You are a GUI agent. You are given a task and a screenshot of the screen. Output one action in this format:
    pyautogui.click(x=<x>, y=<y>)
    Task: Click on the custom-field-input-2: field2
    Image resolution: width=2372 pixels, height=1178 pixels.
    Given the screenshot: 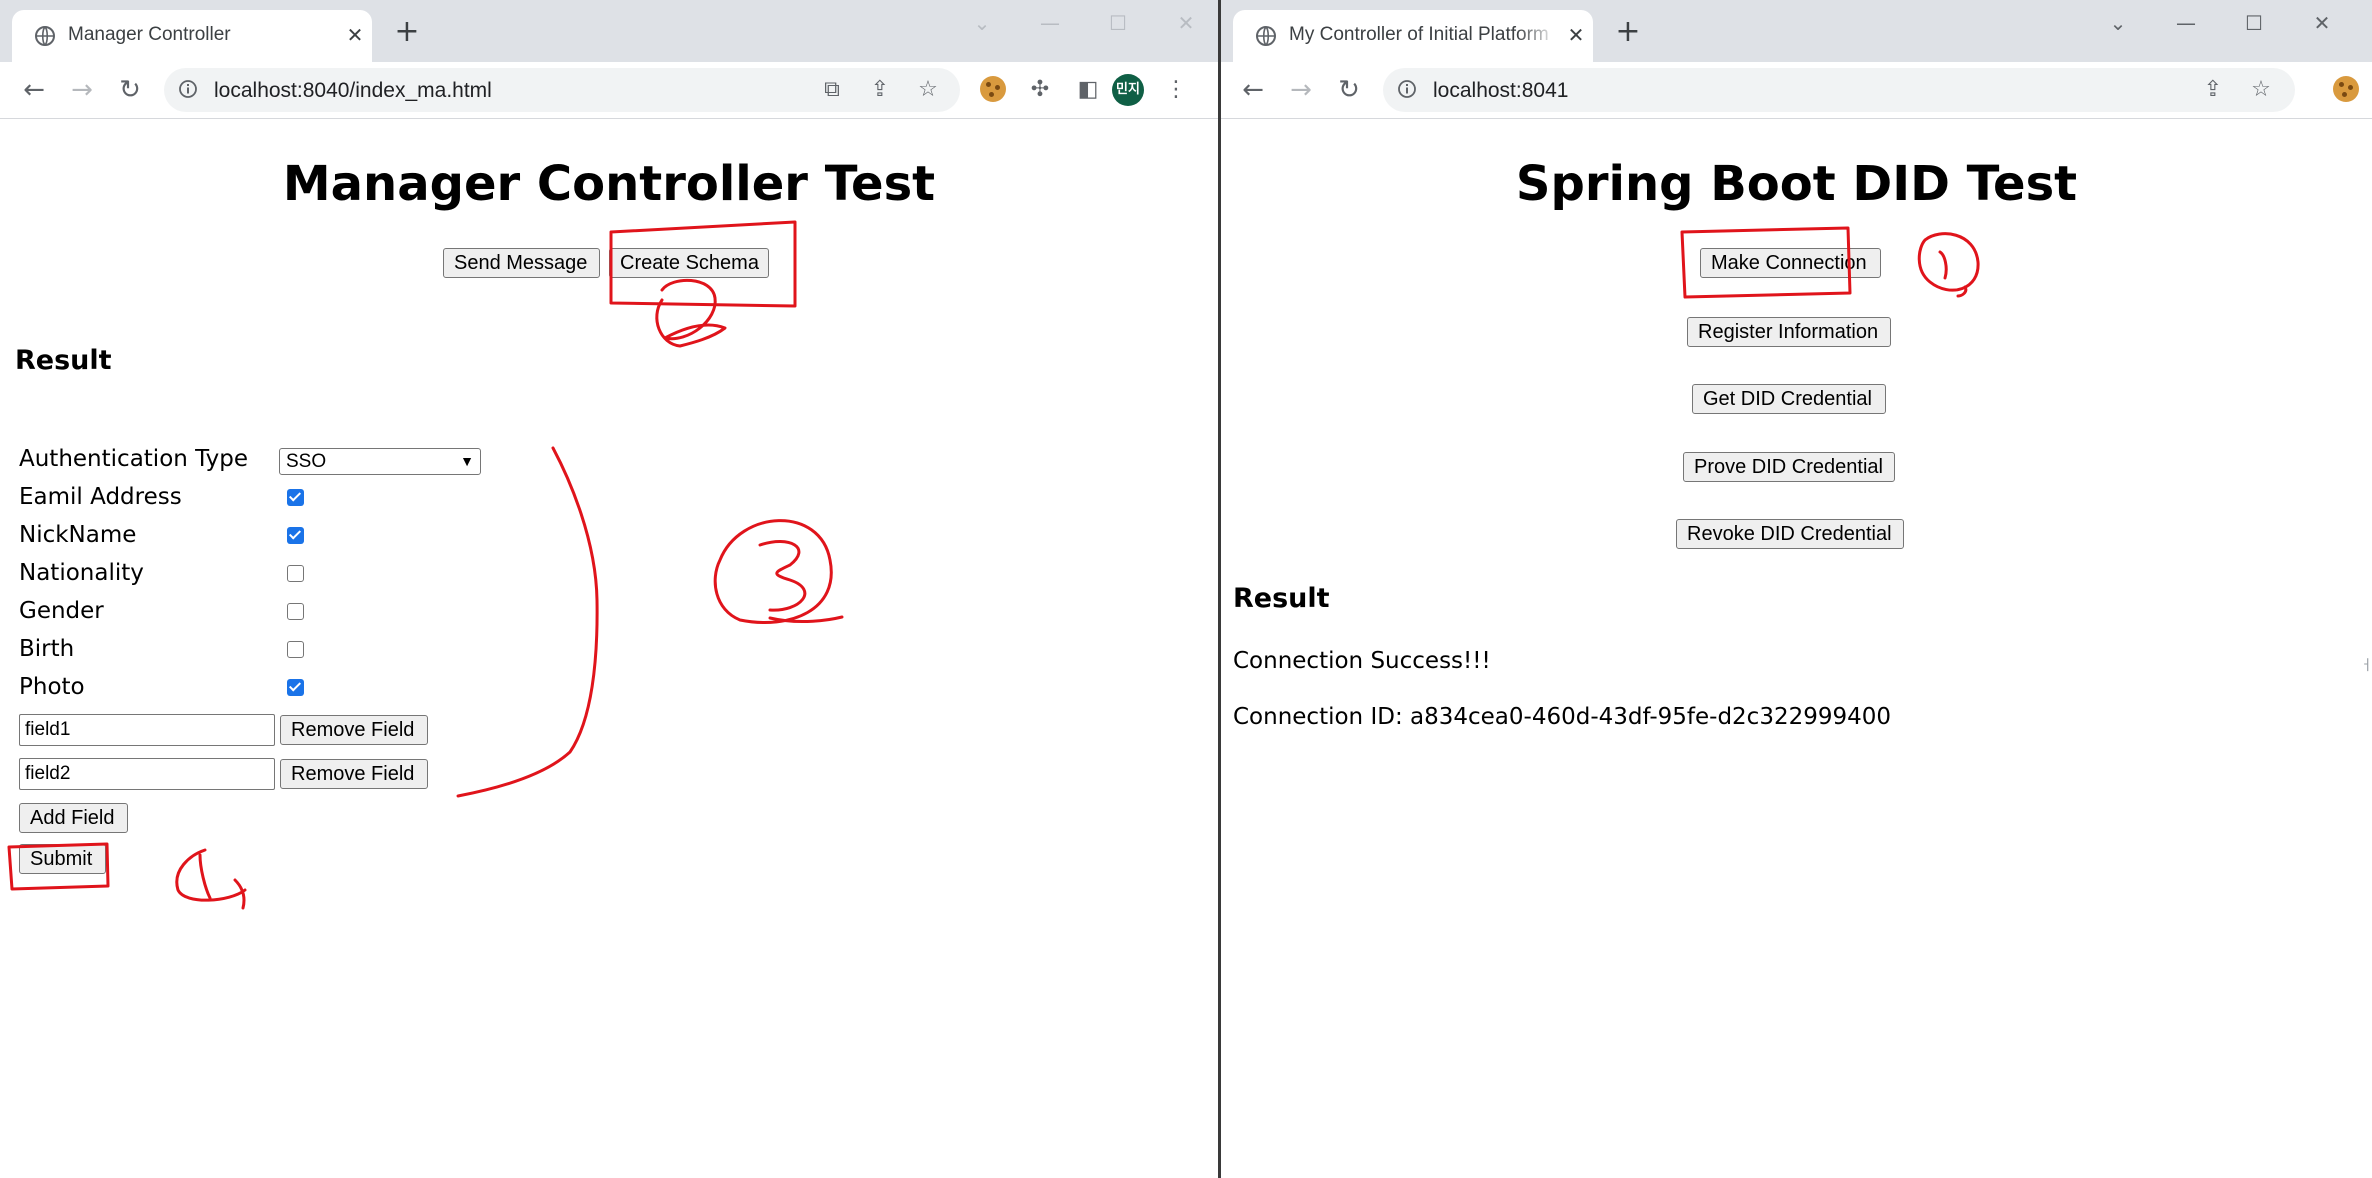 What is the action you would take?
    pyautogui.click(x=147, y=774)
    